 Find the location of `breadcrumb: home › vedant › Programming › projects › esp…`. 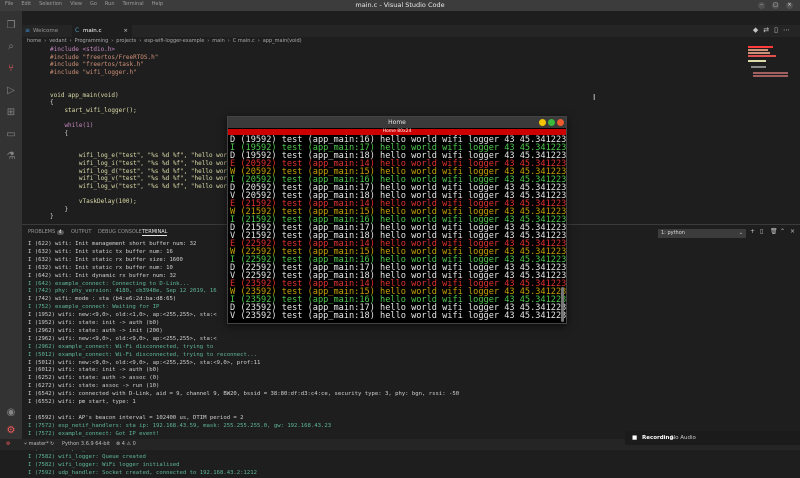

breadcrumb: home › vedant › Programming › projects › esp… is located at coordinates (164, 41).